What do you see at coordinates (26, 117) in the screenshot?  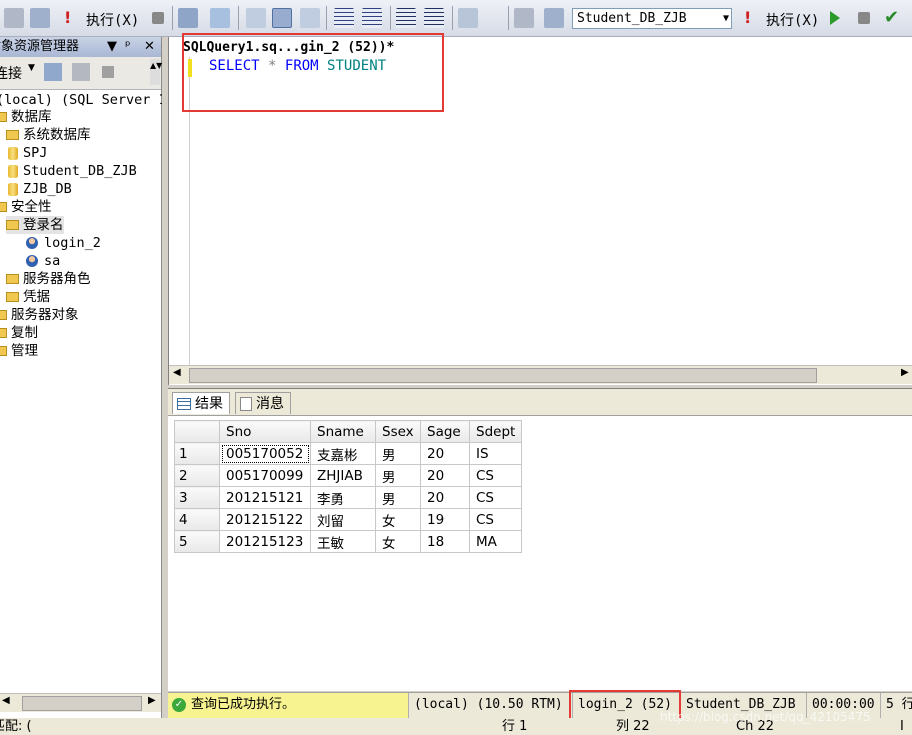 I see `tree-node-databases: 数据库` at bounding box center [26, 117].